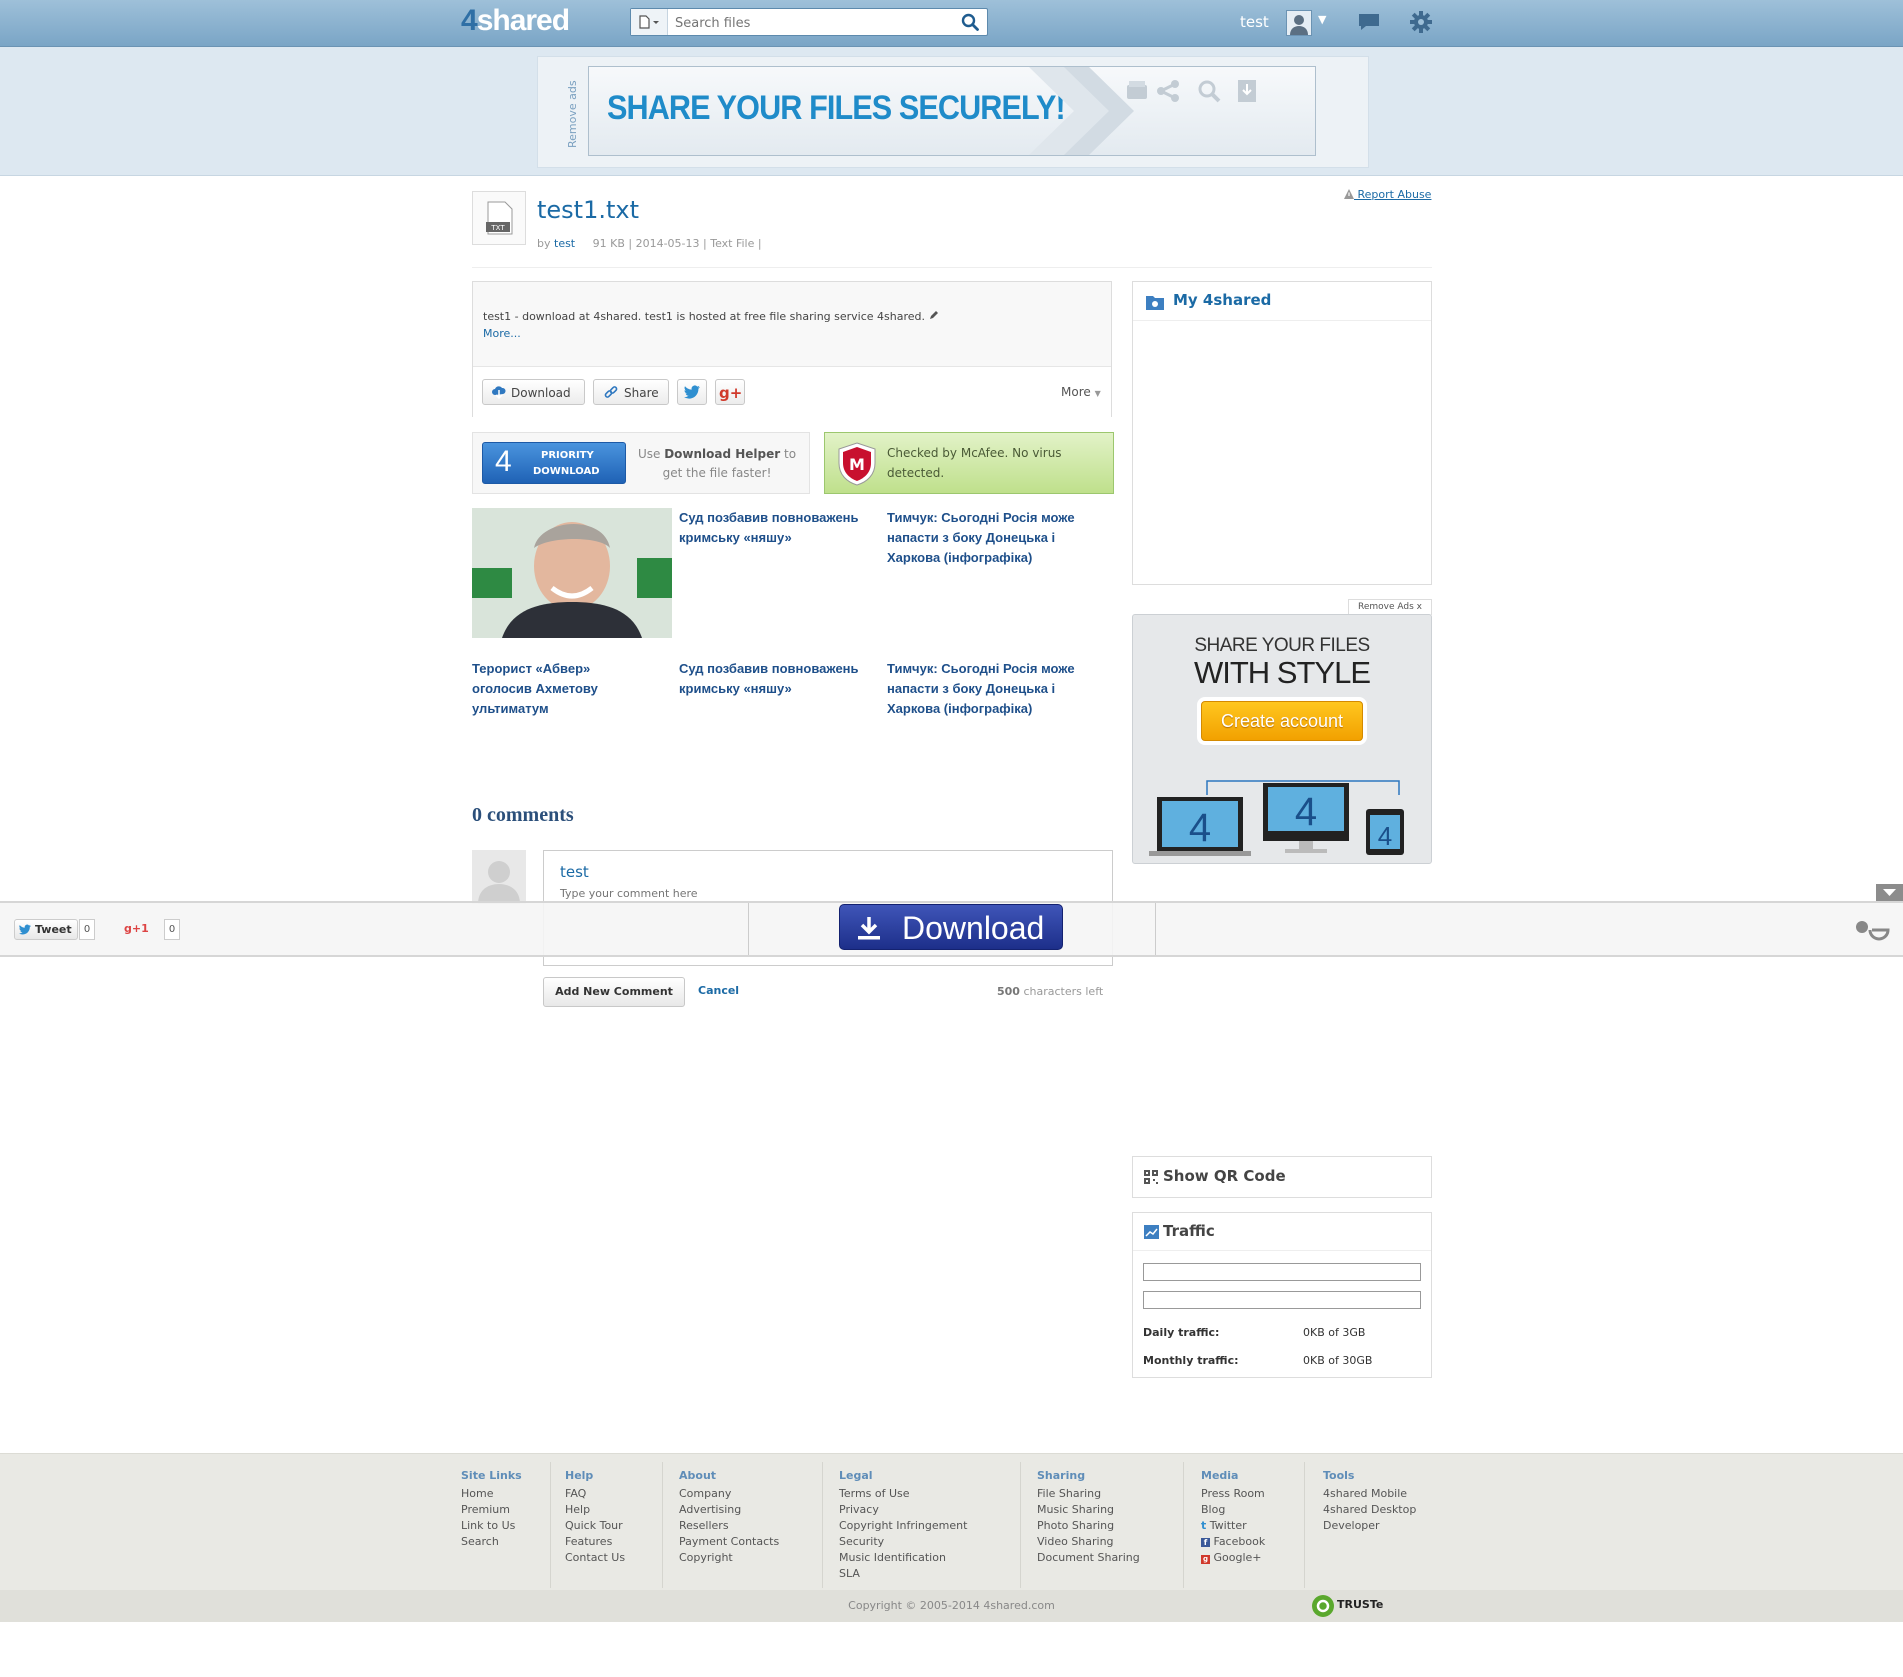 The image size is (1903, 1677). I want to click on footer-link: 4shared Mobile, so click(1369, 1494).